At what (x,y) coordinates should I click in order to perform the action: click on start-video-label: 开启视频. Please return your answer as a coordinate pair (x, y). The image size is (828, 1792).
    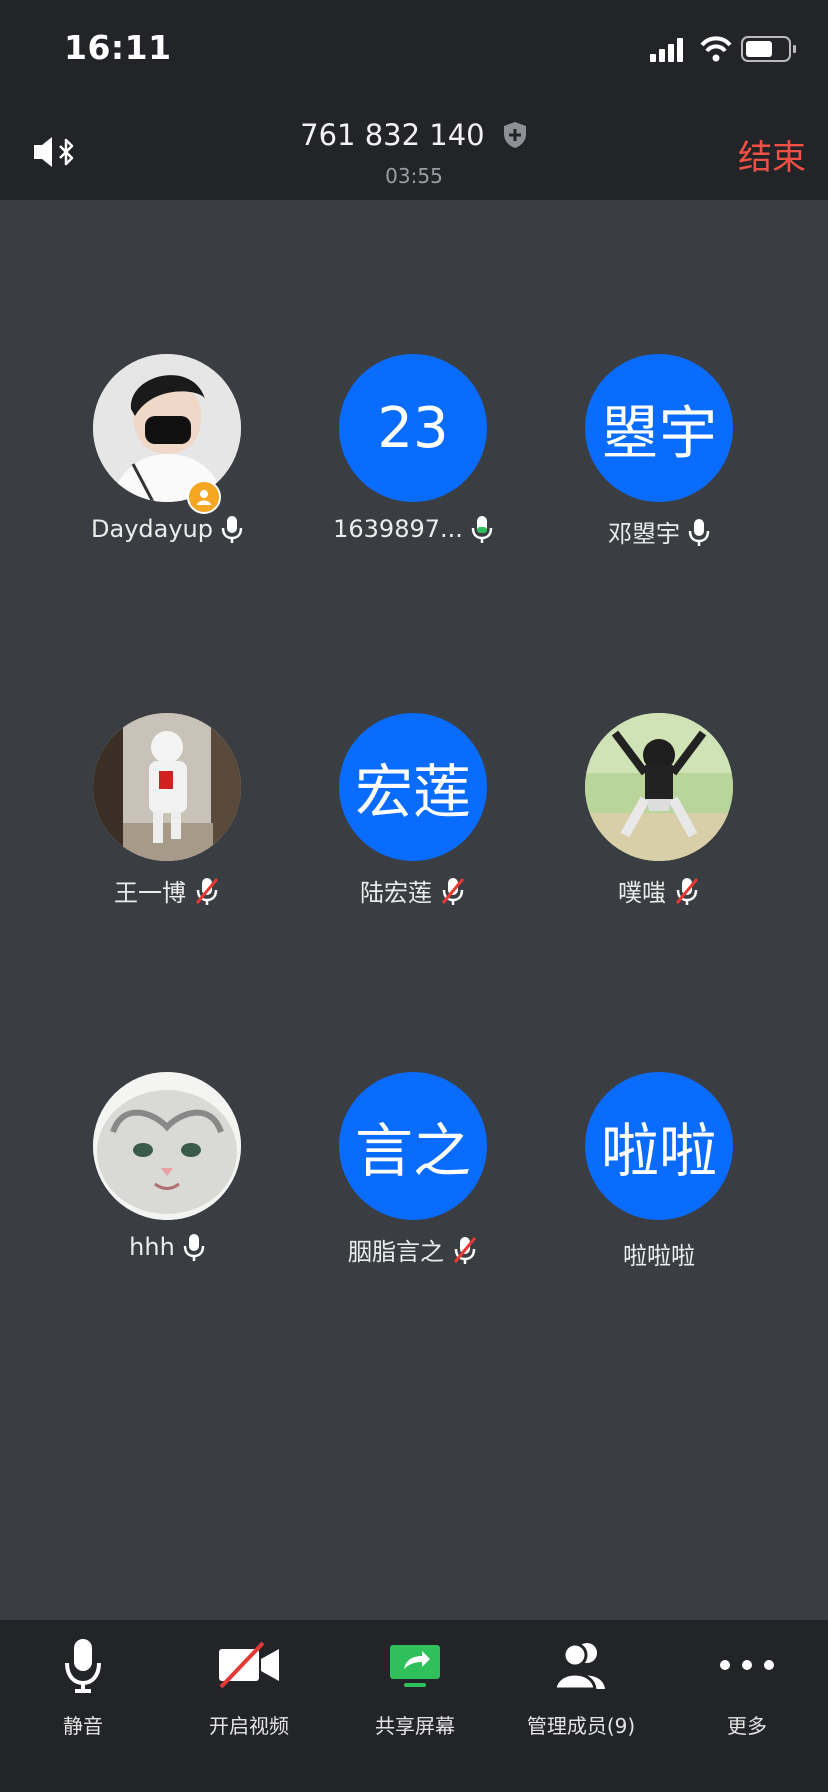
    Looking at the image, I should click on (249, 1726).